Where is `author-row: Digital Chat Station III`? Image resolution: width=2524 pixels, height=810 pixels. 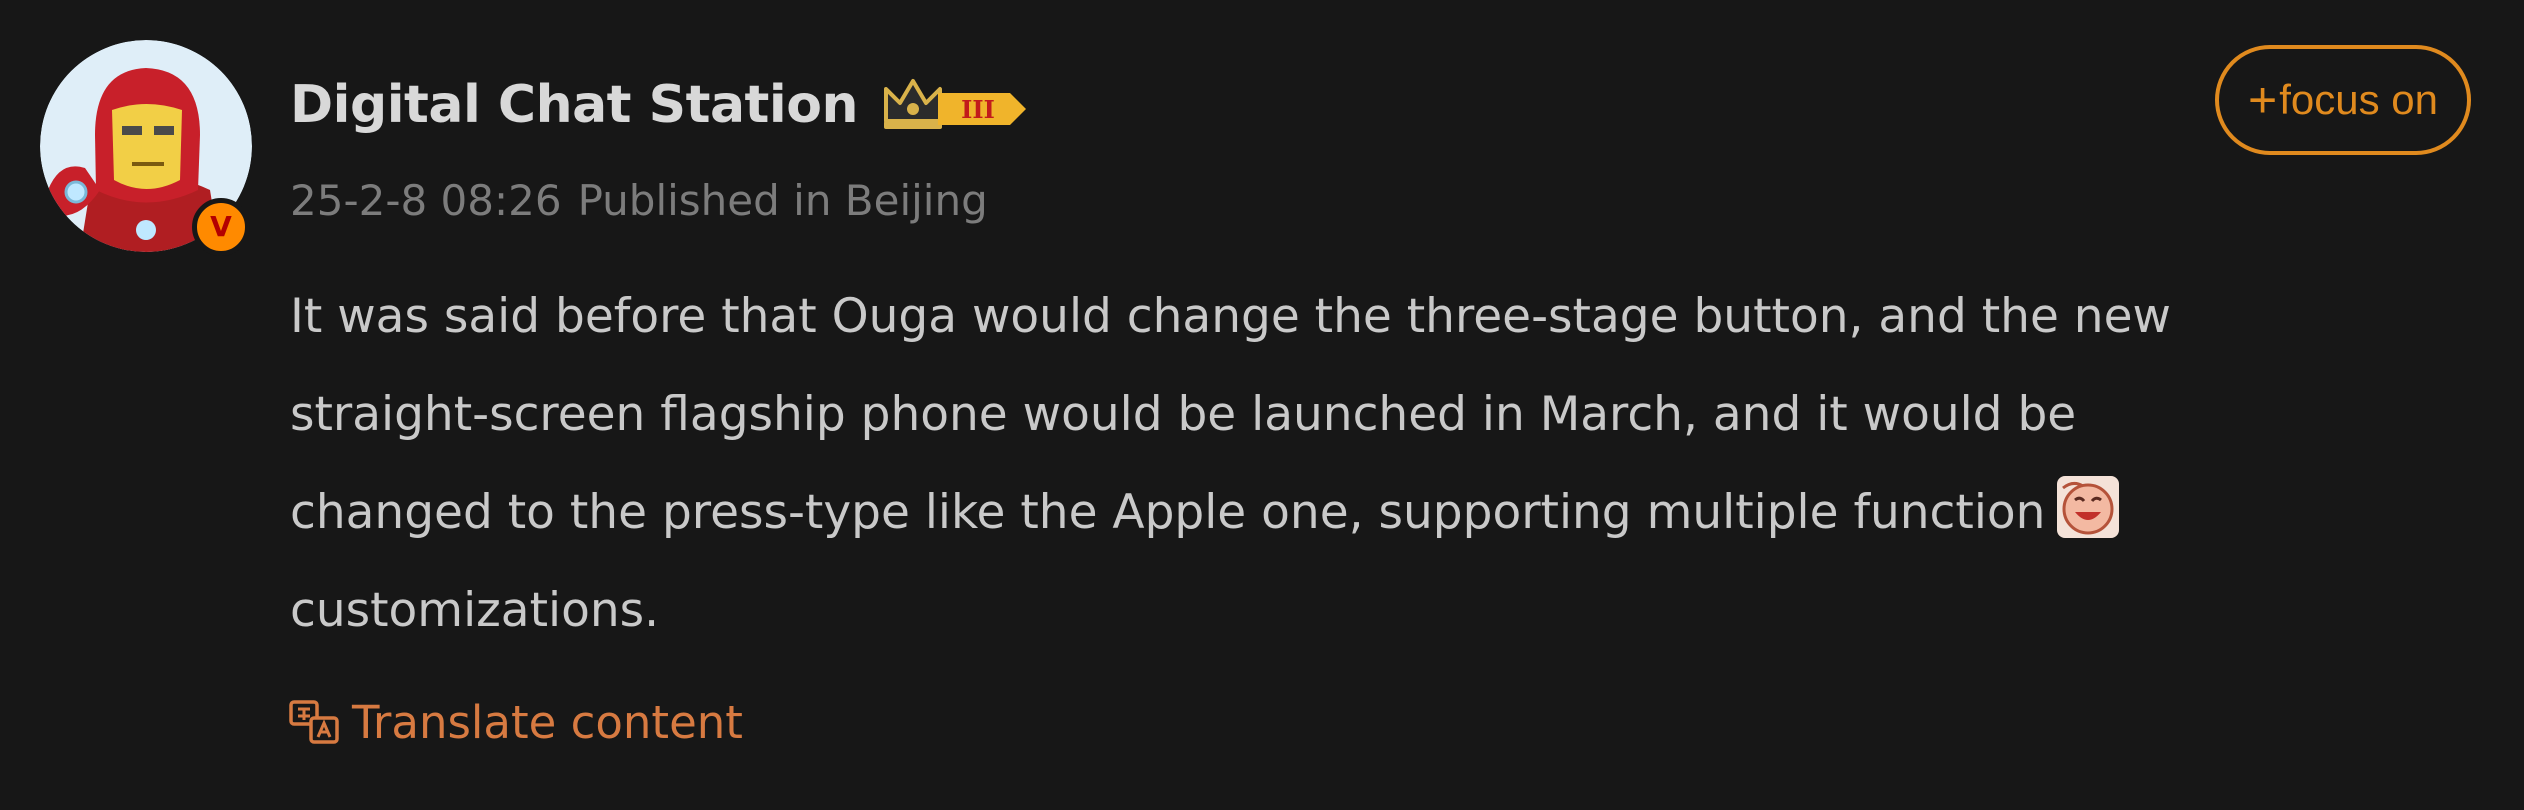
author-row: Digital Chat Station III is located at coordinates (660, 105).